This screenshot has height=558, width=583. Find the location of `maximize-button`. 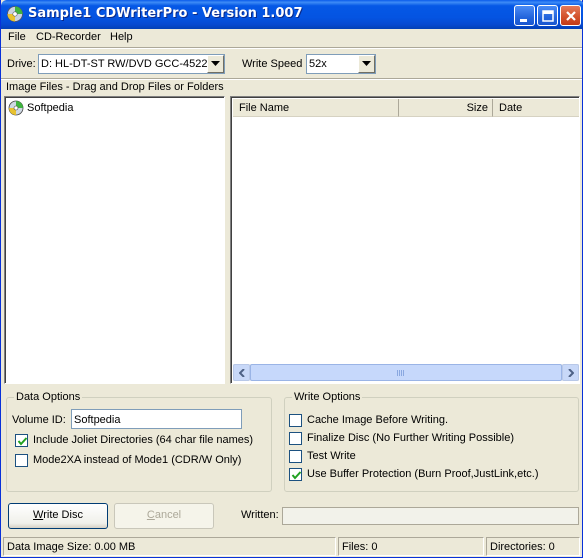

maximize-button is located at coordinates (547, 15).